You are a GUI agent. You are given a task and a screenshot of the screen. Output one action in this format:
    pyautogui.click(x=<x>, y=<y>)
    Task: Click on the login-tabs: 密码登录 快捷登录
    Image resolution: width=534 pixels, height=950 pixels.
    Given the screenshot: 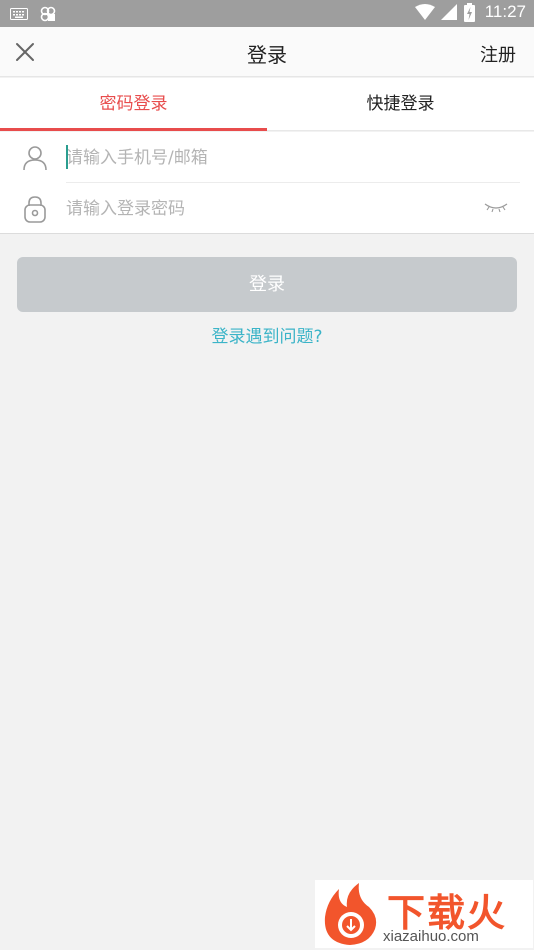 What is the action you would take?
    pyautogui.click(x=267, y=104)
    